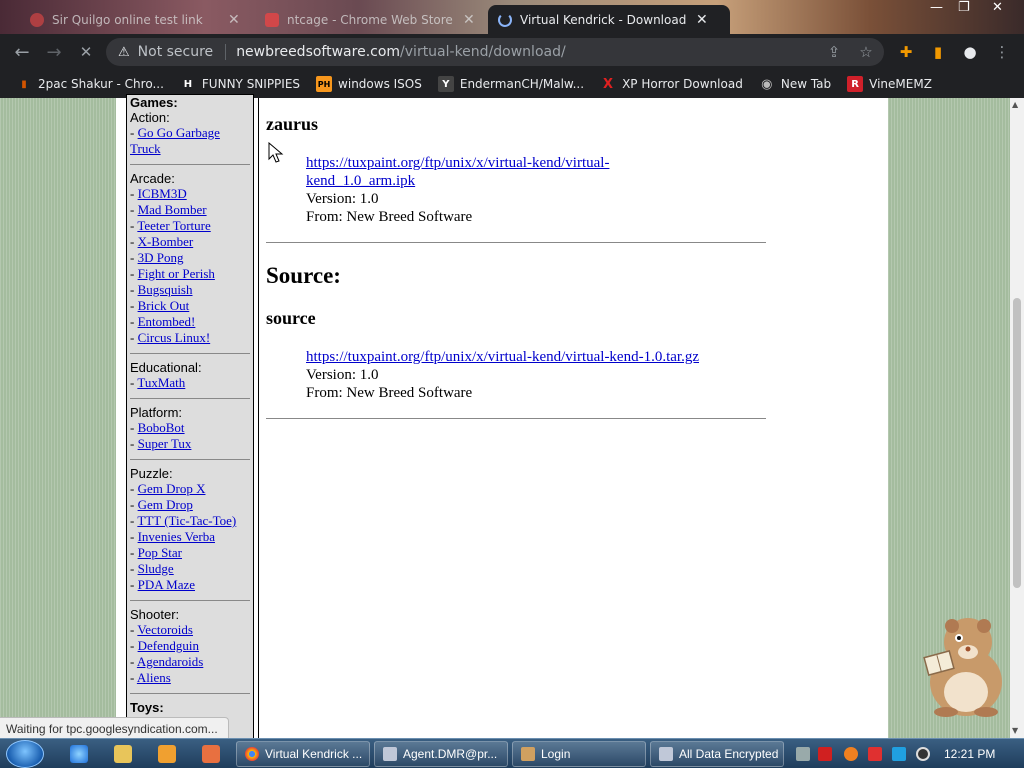  Describe the element at coordinates (834, 52) in the screenshot. I see `share-icon: ⇪` at that location.